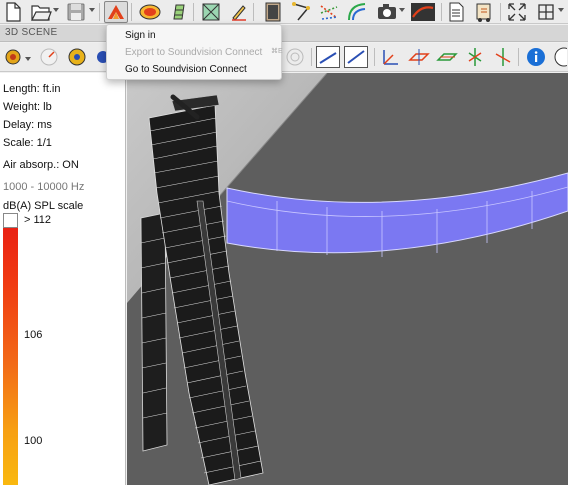 This screenshot has width=568, height=485. What do you see at coordinates (186, 69) in the screenshot?
I see `menu-item-go-to-connect: Go to Soundvision Connect` at bounding box center [186, 69].